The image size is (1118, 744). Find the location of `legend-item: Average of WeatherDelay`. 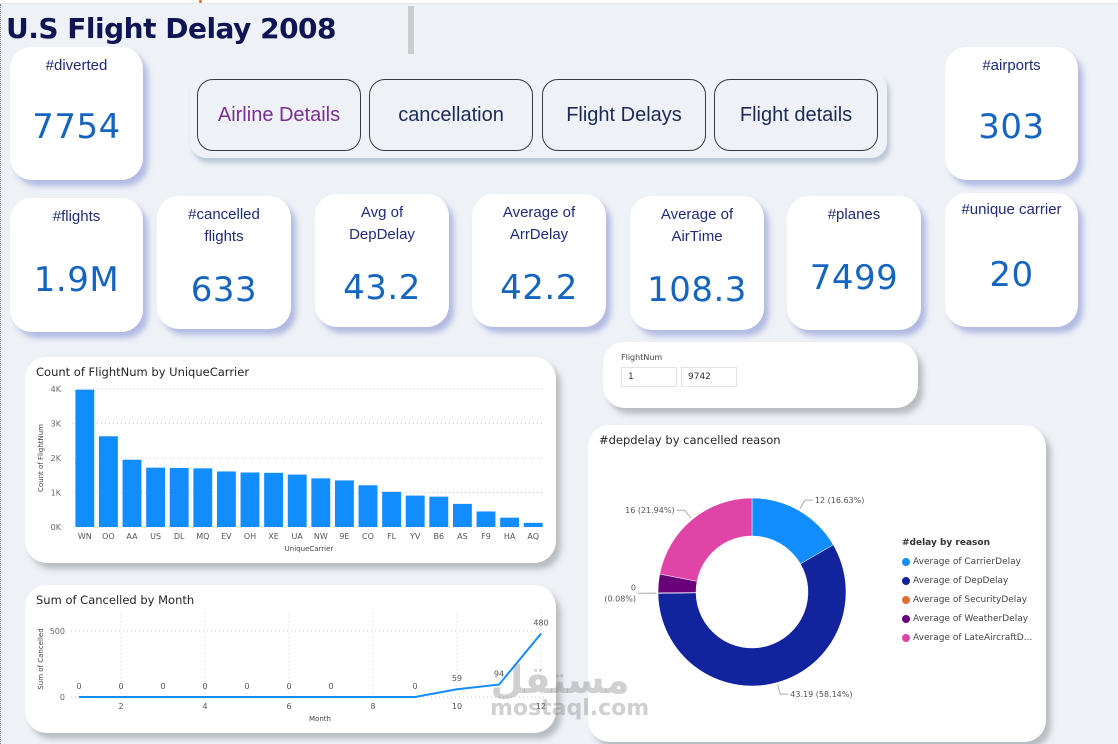

legend-item: Average of WeatherDelay is located at coordinates (967, 618).